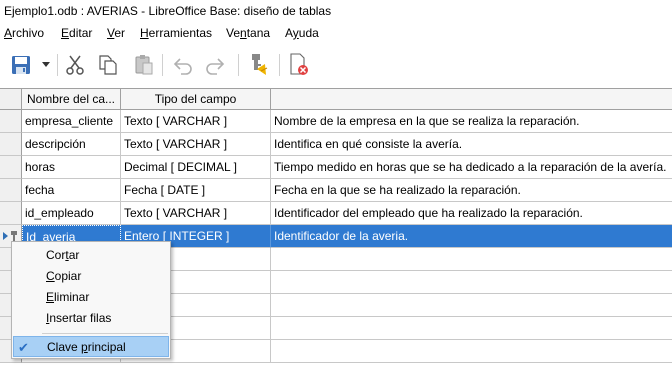  What do you see at coordinates (91, 318) in the screenshot?
I see `ctx-insert-rows: Insertar filas` at bounding box center [91, 318].